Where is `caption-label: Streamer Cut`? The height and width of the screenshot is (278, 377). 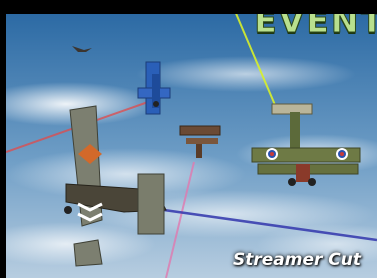
caption-label: Streamer Cut is located at coordinates (296, 260).